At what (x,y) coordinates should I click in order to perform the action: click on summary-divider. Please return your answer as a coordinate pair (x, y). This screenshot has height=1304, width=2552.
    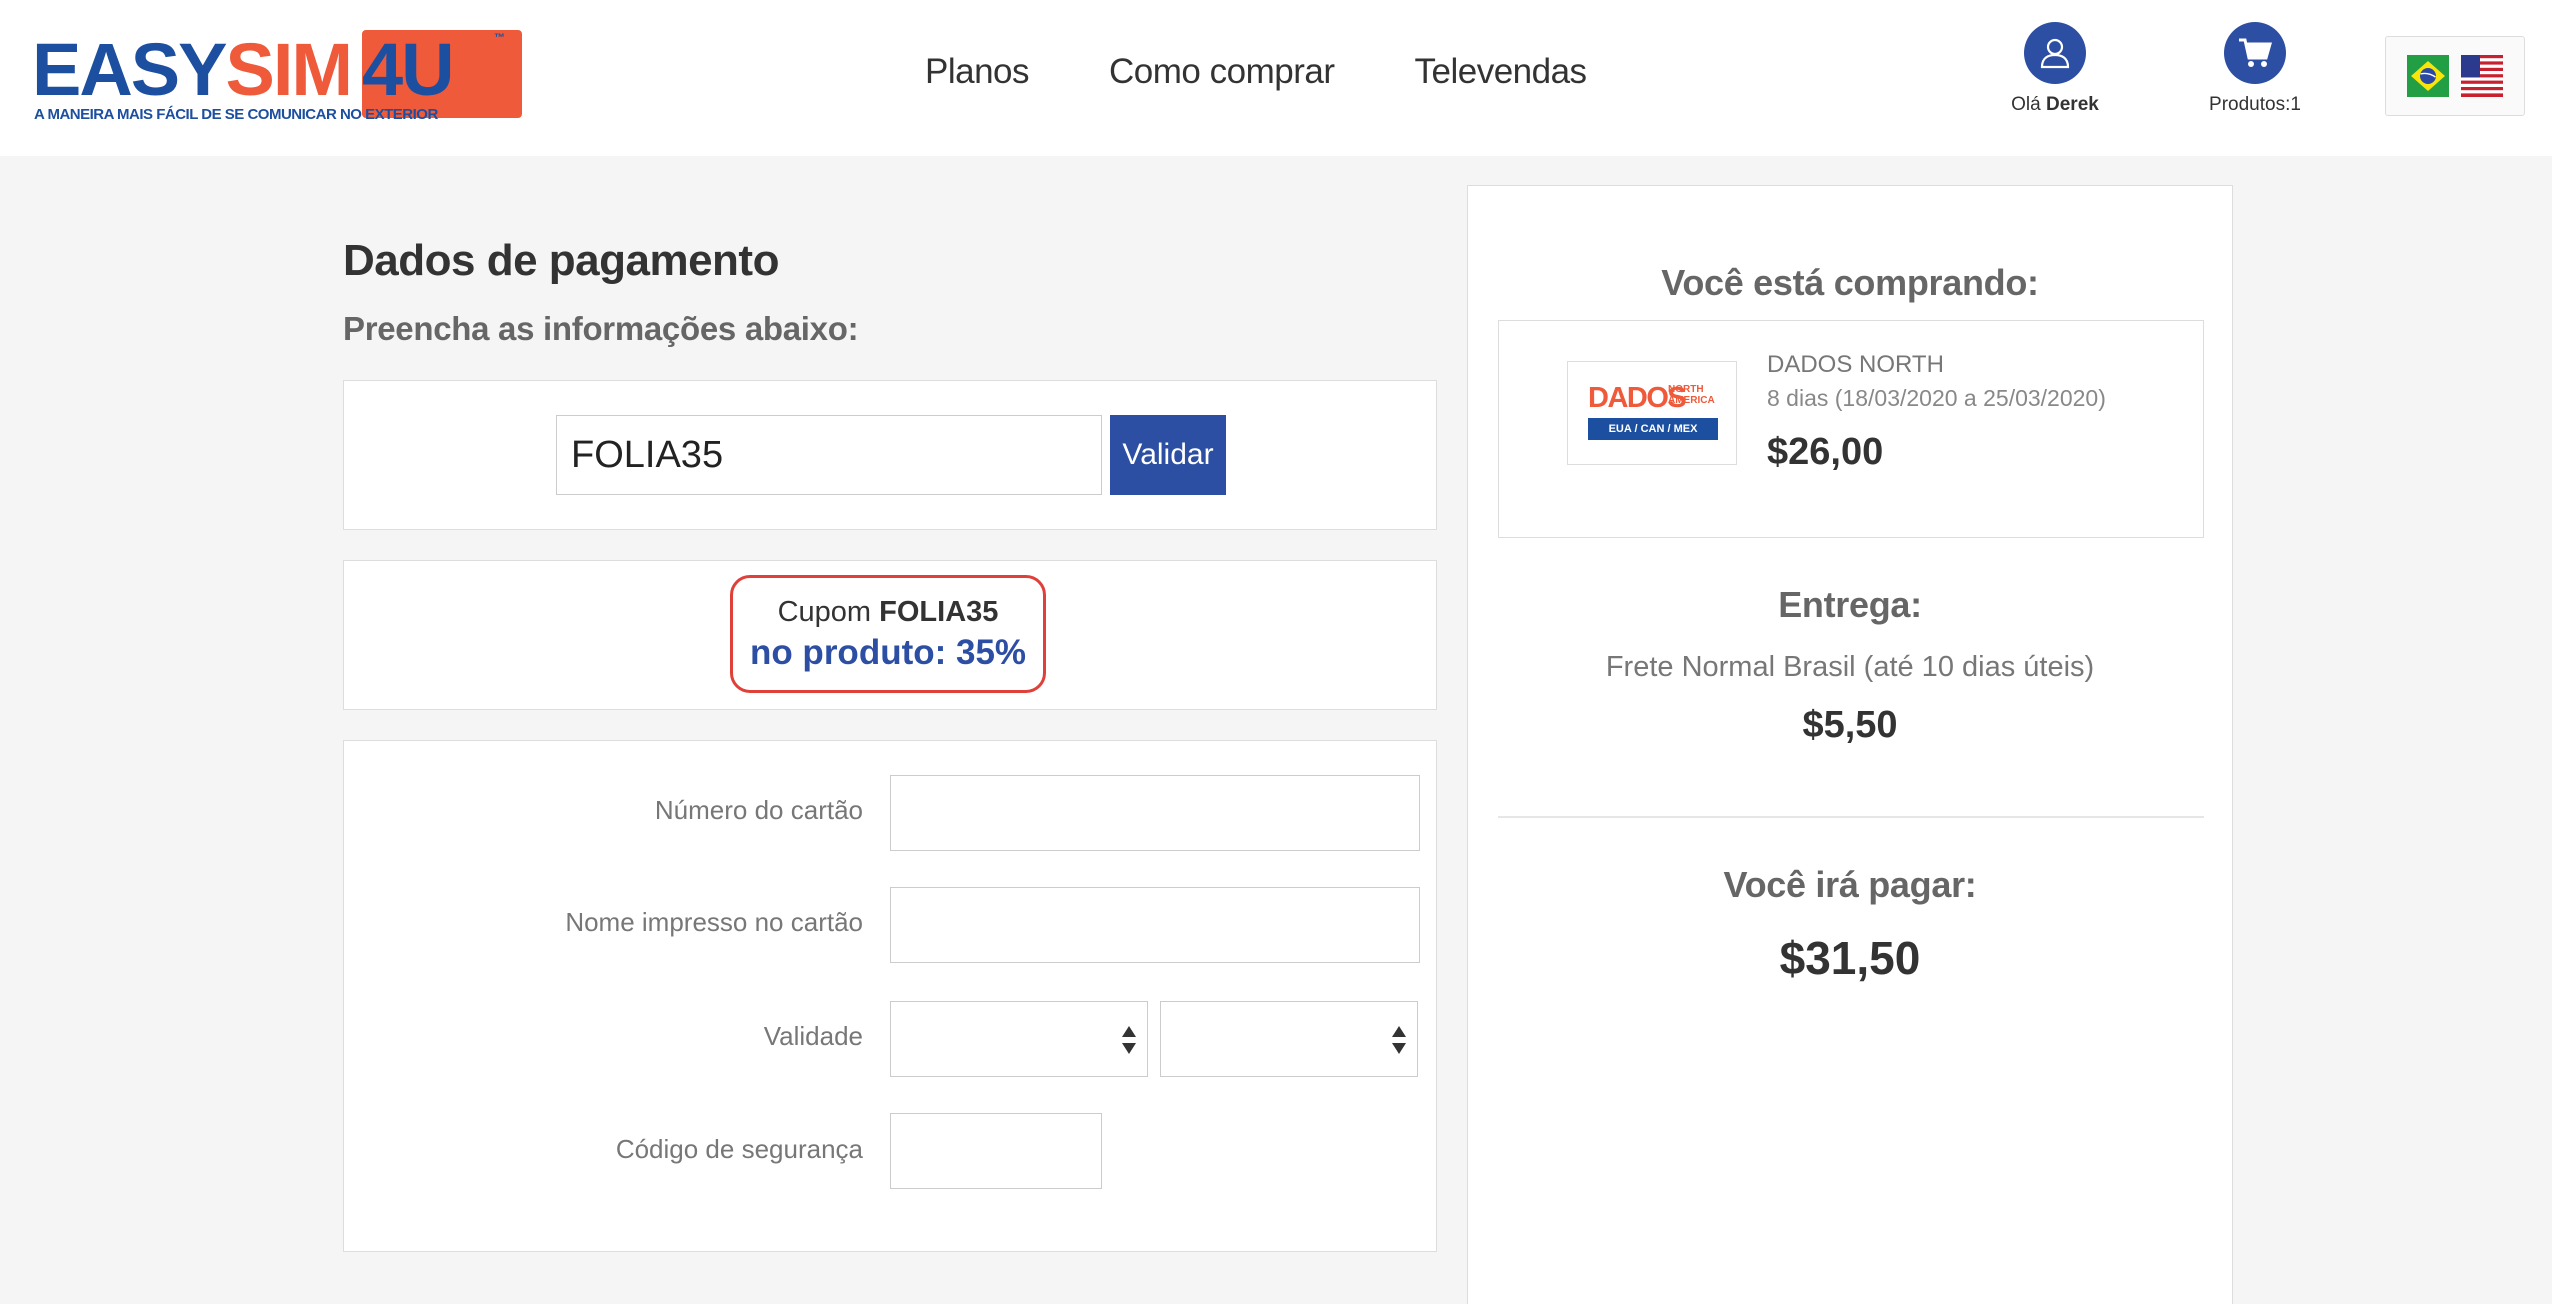
    Looking at the image, I should click on (1851, 817).